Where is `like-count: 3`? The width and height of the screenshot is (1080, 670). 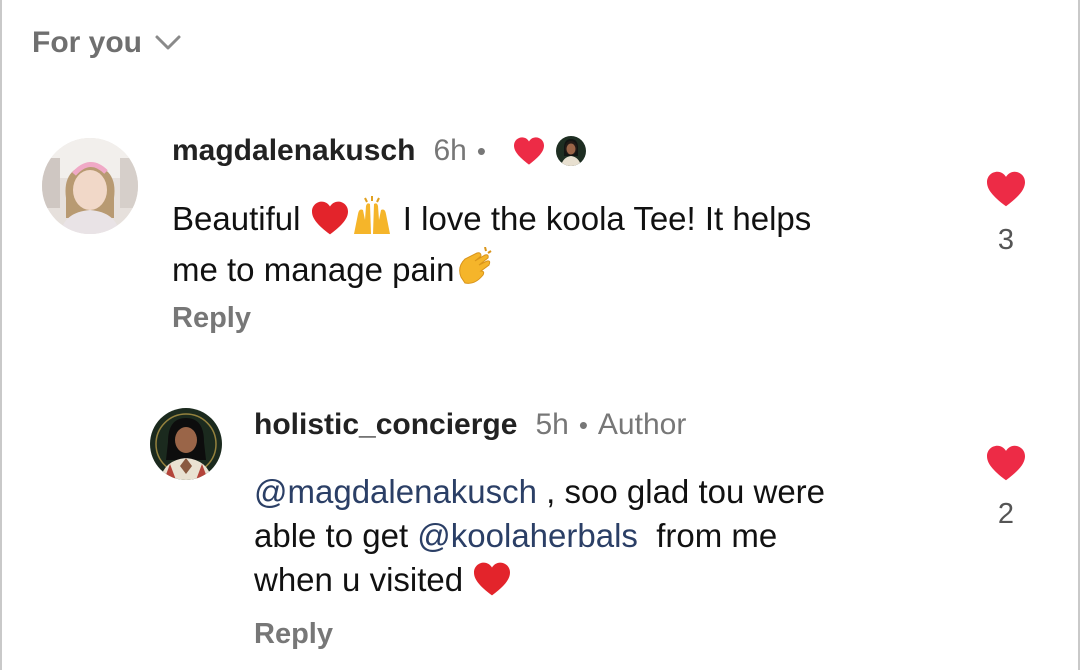
like-count: 3 is located at coordinates (1006, 240).